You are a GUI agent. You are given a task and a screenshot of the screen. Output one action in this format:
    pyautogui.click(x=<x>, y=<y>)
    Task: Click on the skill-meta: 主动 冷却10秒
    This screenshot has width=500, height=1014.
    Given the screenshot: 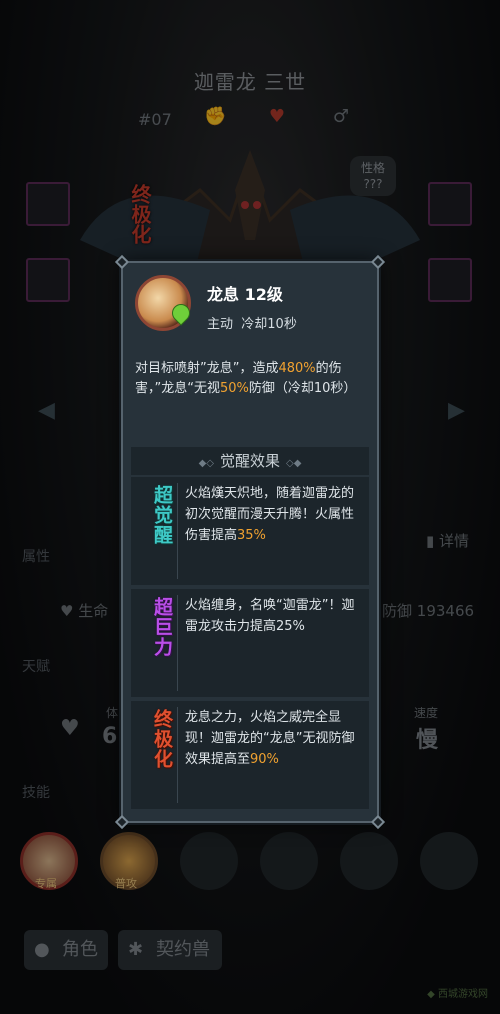 What is the action you would take?
    pyautogui.click(x=252, y=322)
    